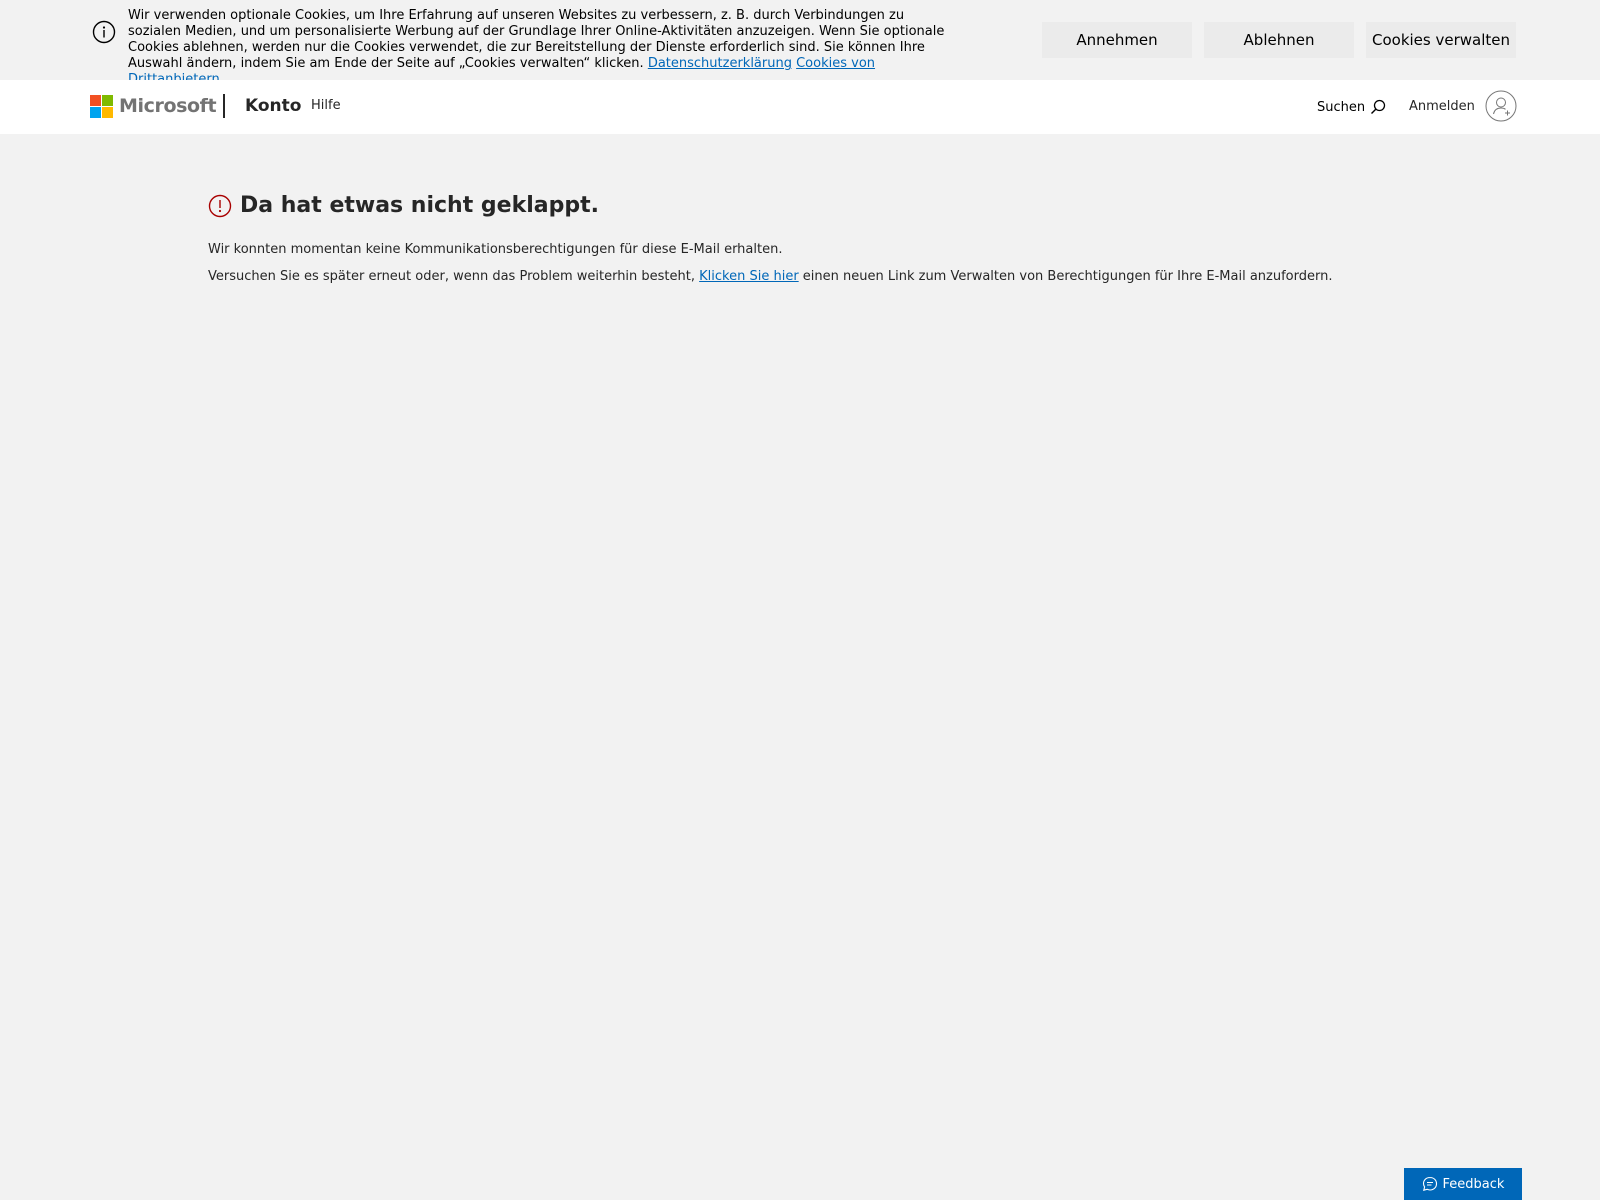  What do you see at coordinates (220, 206) in the screenshot?
I see `error-alert-icon` at bounding box center [220, 206].